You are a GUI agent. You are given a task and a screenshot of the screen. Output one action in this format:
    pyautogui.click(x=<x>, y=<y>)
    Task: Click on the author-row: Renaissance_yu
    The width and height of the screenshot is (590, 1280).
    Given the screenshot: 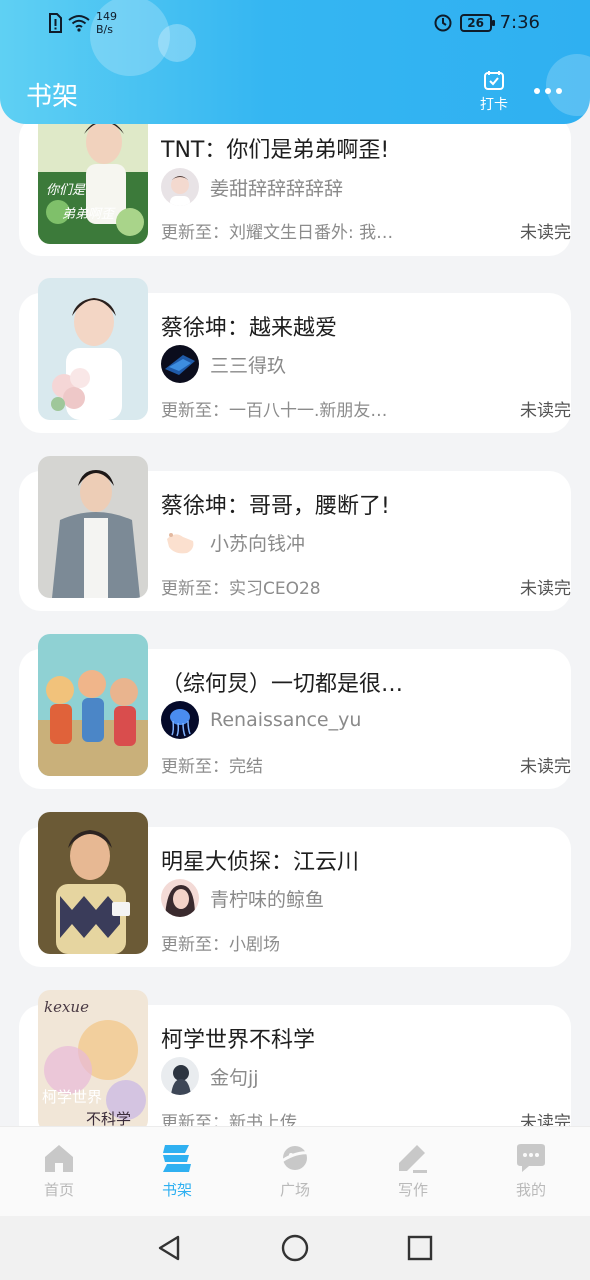 What is the action you would take?
    pyautogui.click(x=261, y=720)
    